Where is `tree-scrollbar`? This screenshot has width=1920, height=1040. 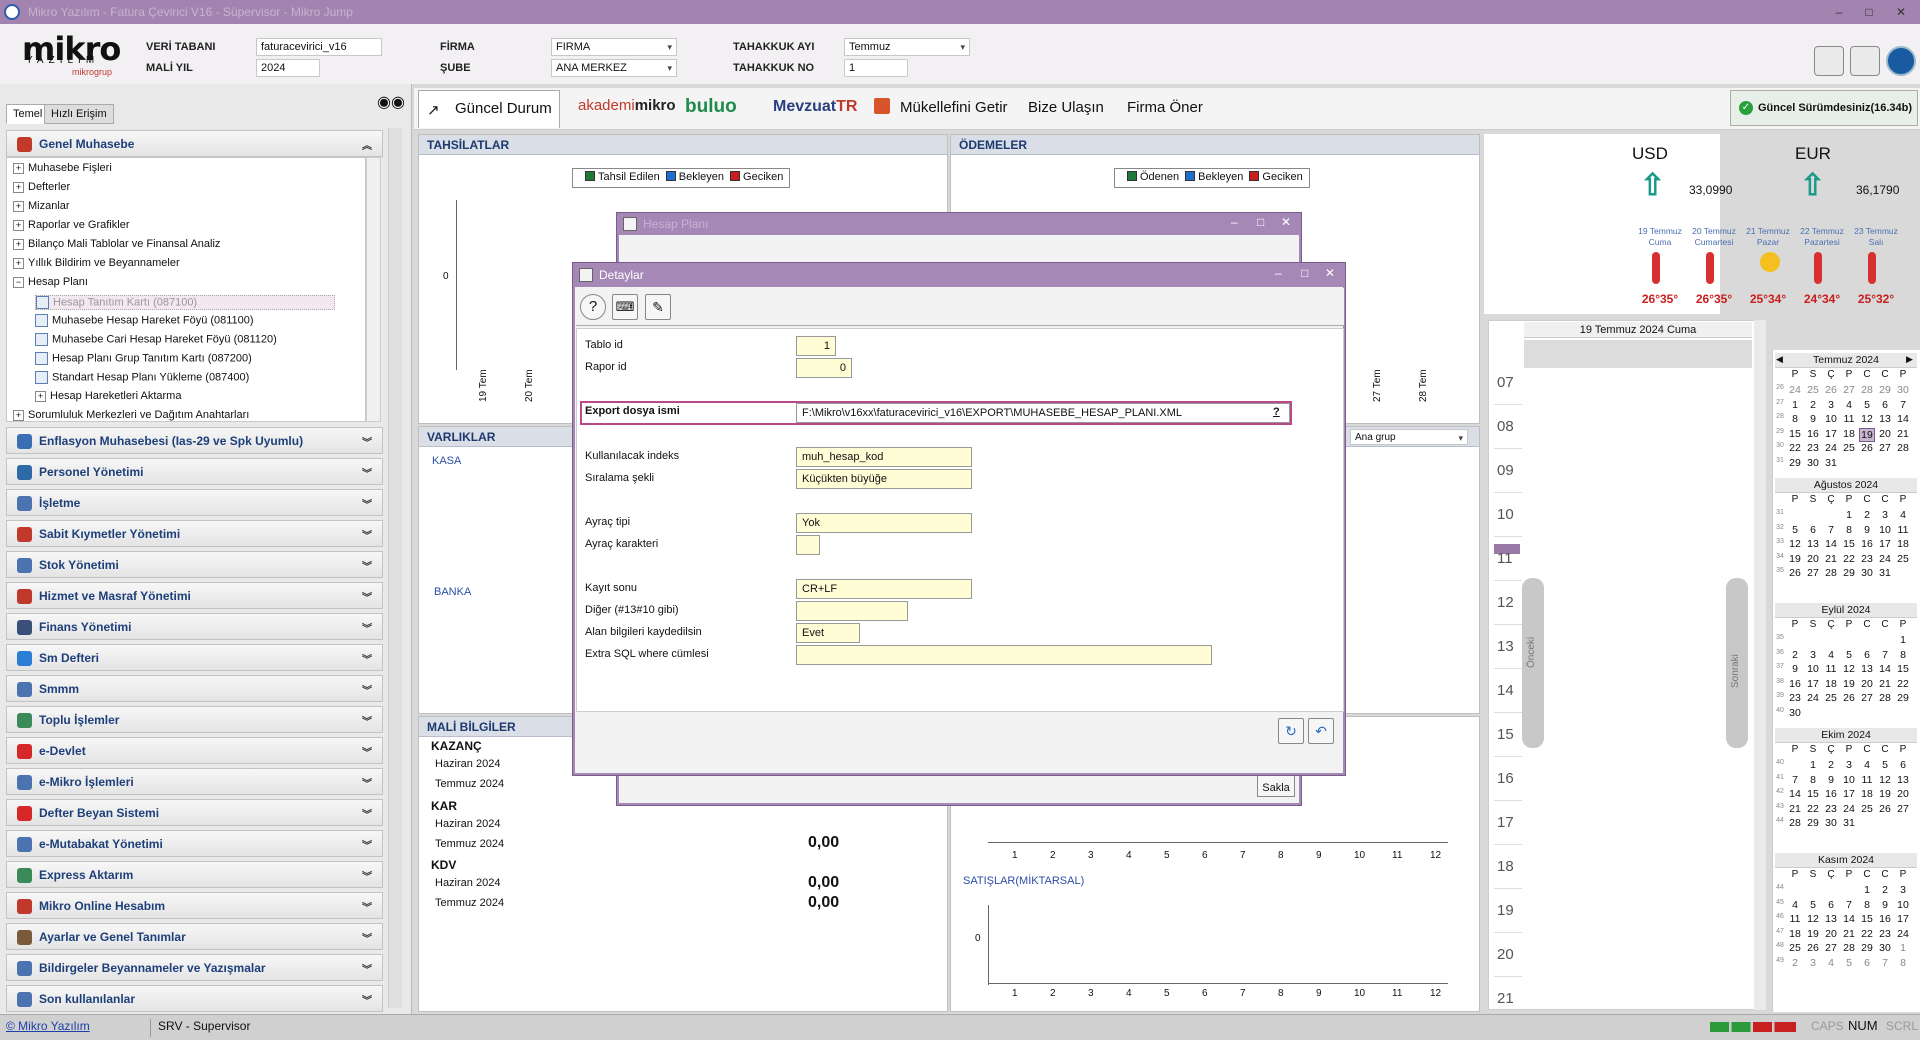
tree-scrollbar is located at coordinates (373, 289).